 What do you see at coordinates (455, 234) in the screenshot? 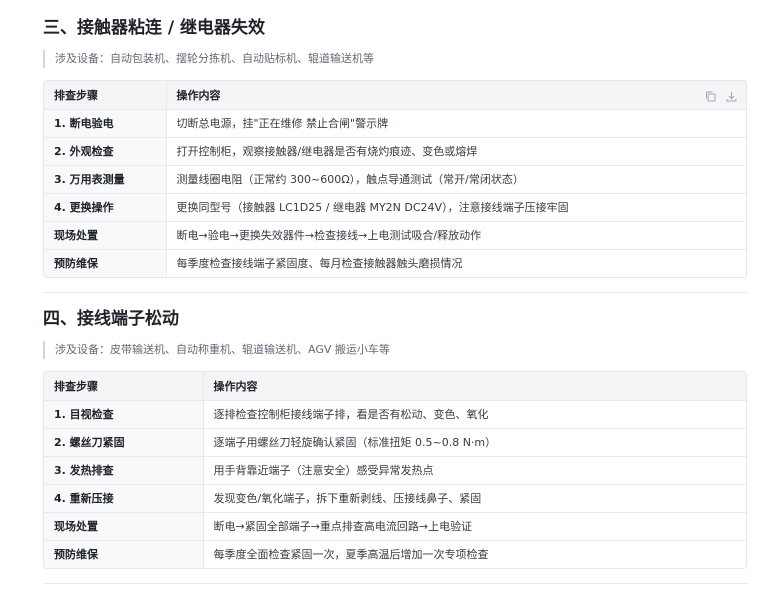
I see `content-cell: 断电→验电→更换失效器件→检查接线→上电测试吸合/释放动作` at bounding box center [455, 234].